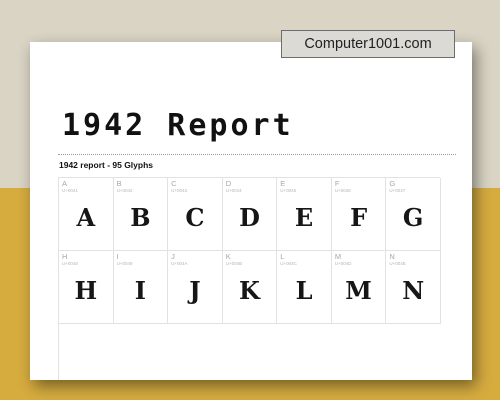  I want to click on glyph-preview: J, so click(195, 290).